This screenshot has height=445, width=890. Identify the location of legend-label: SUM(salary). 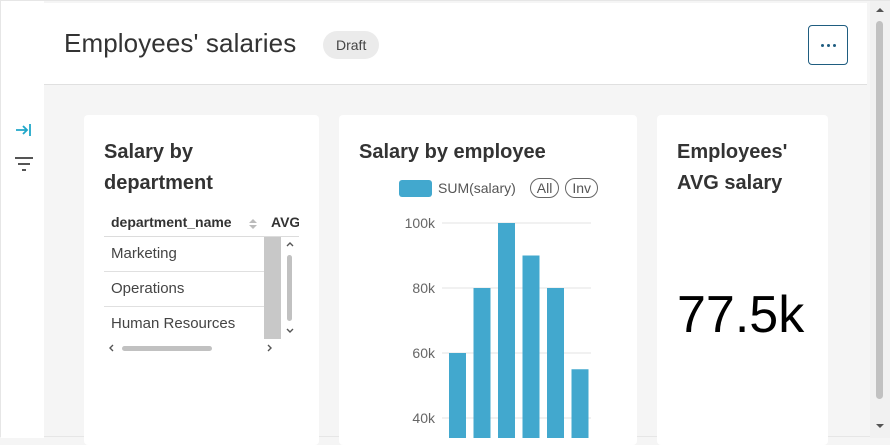
(477, 188).